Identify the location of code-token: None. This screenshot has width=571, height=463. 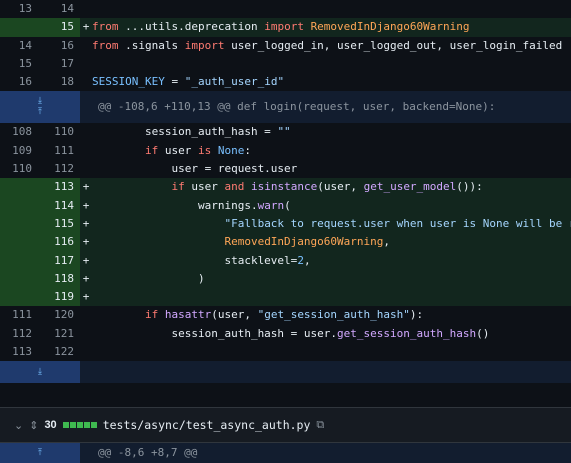
(231, 150).